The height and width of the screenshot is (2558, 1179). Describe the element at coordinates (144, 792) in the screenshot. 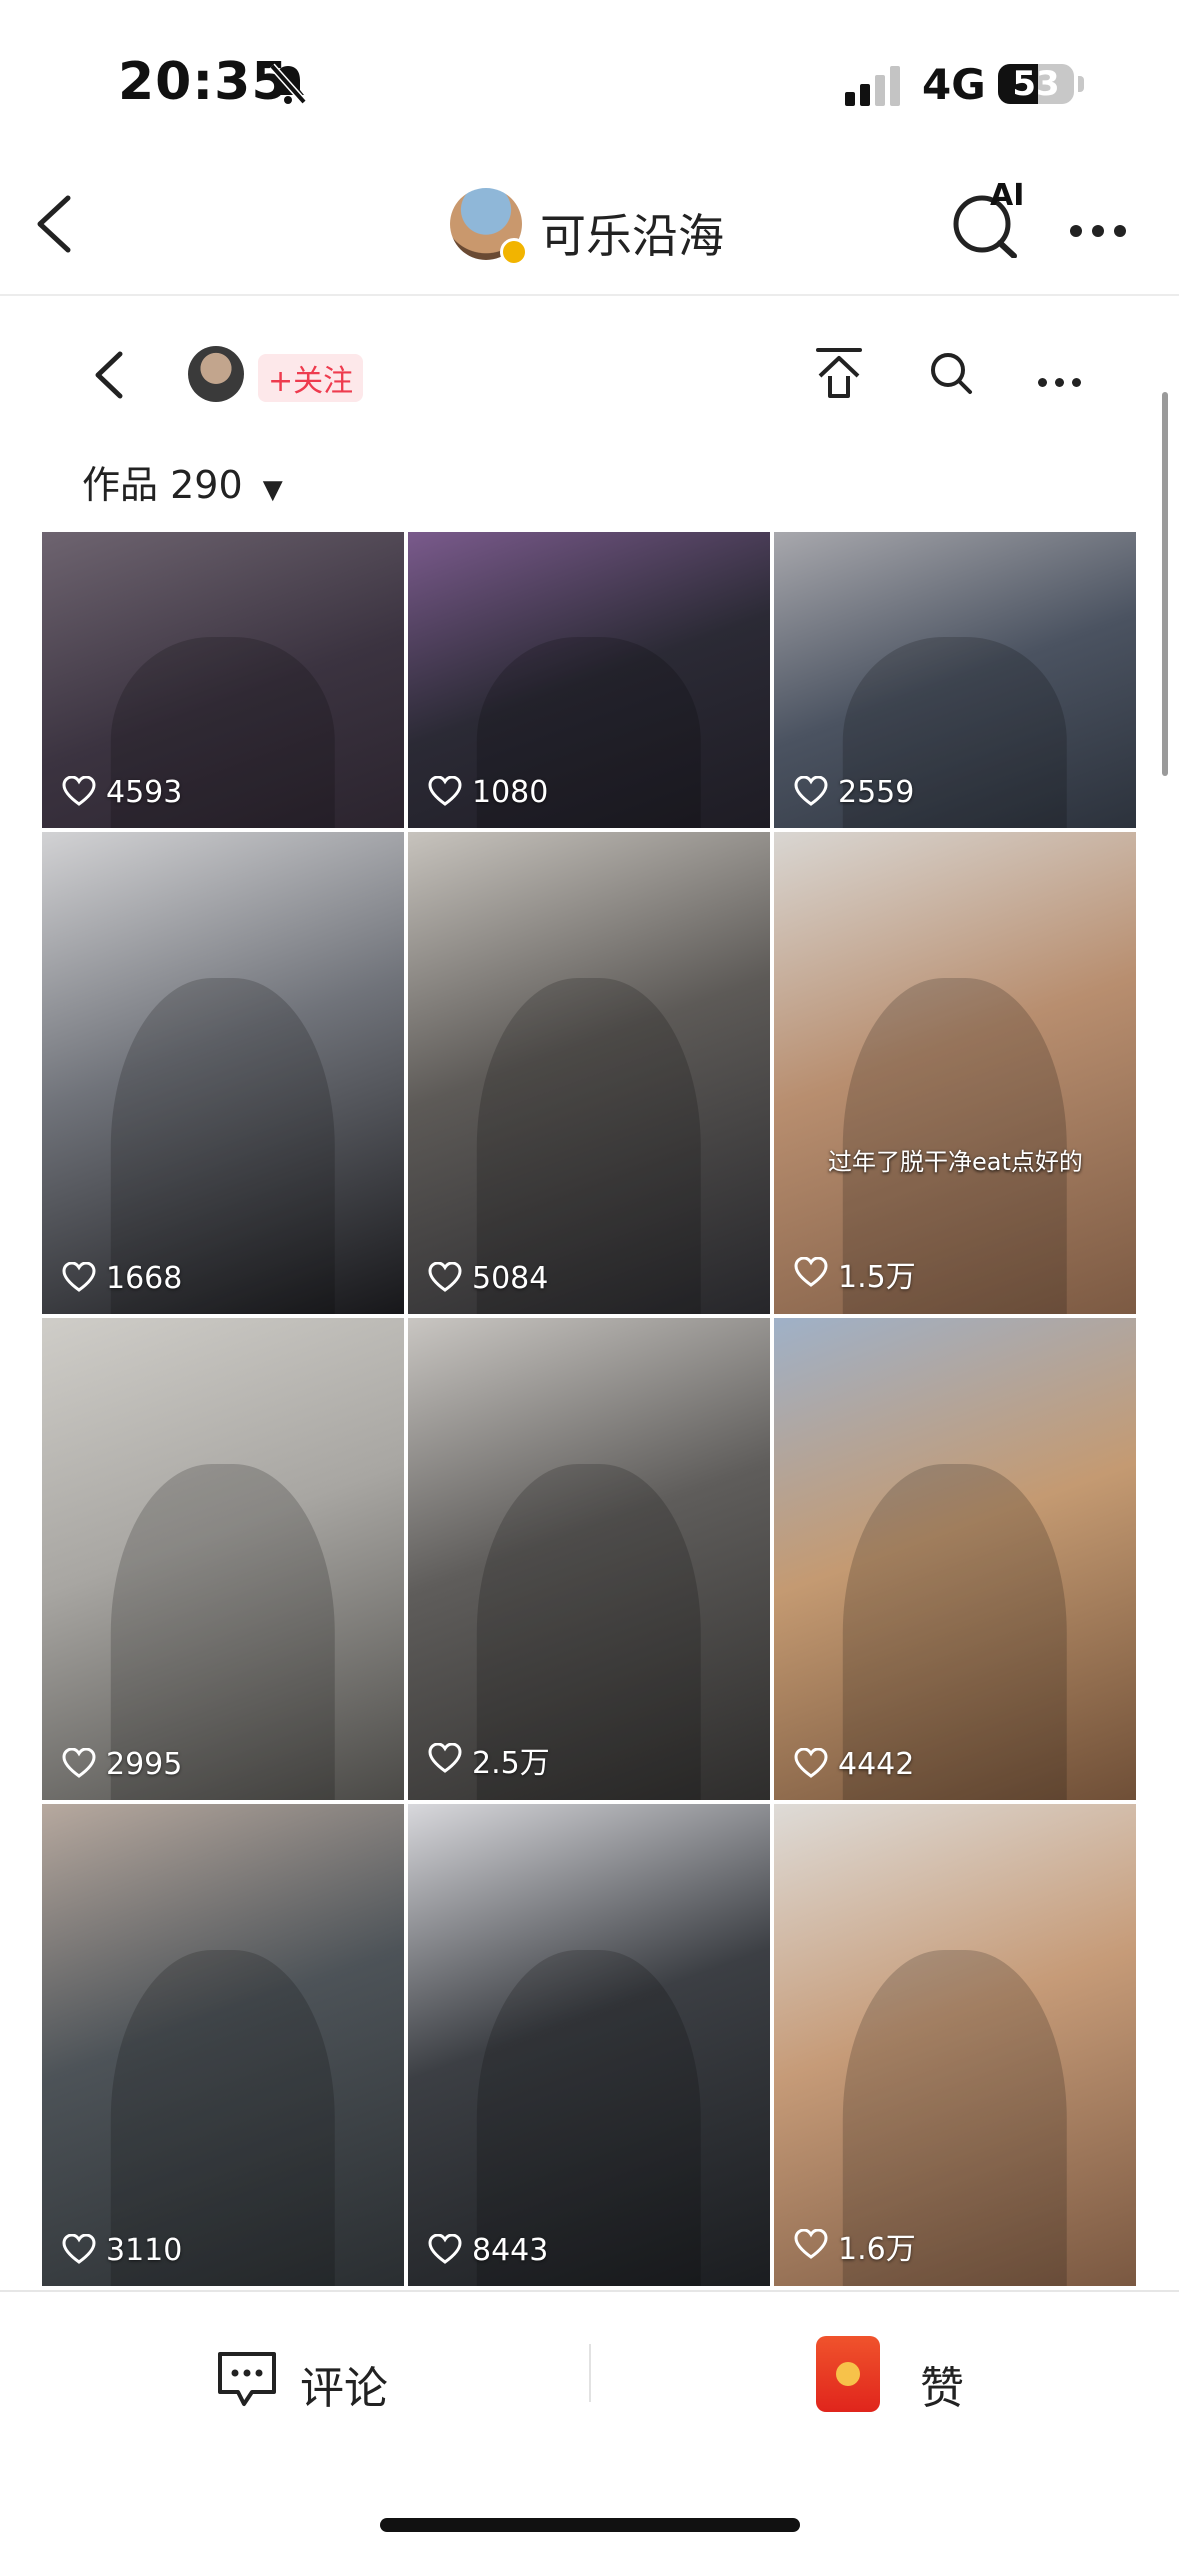

I see `like-count: 4593` at that location.